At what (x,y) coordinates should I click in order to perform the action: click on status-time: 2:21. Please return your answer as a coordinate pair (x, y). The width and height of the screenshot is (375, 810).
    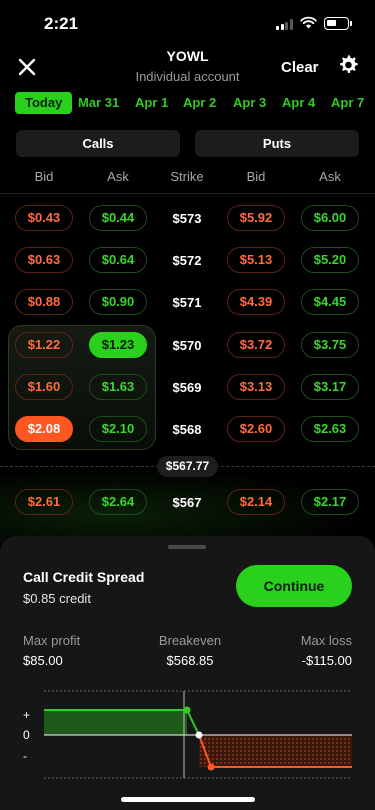
    Looking at the image, I should click on (61, 23).